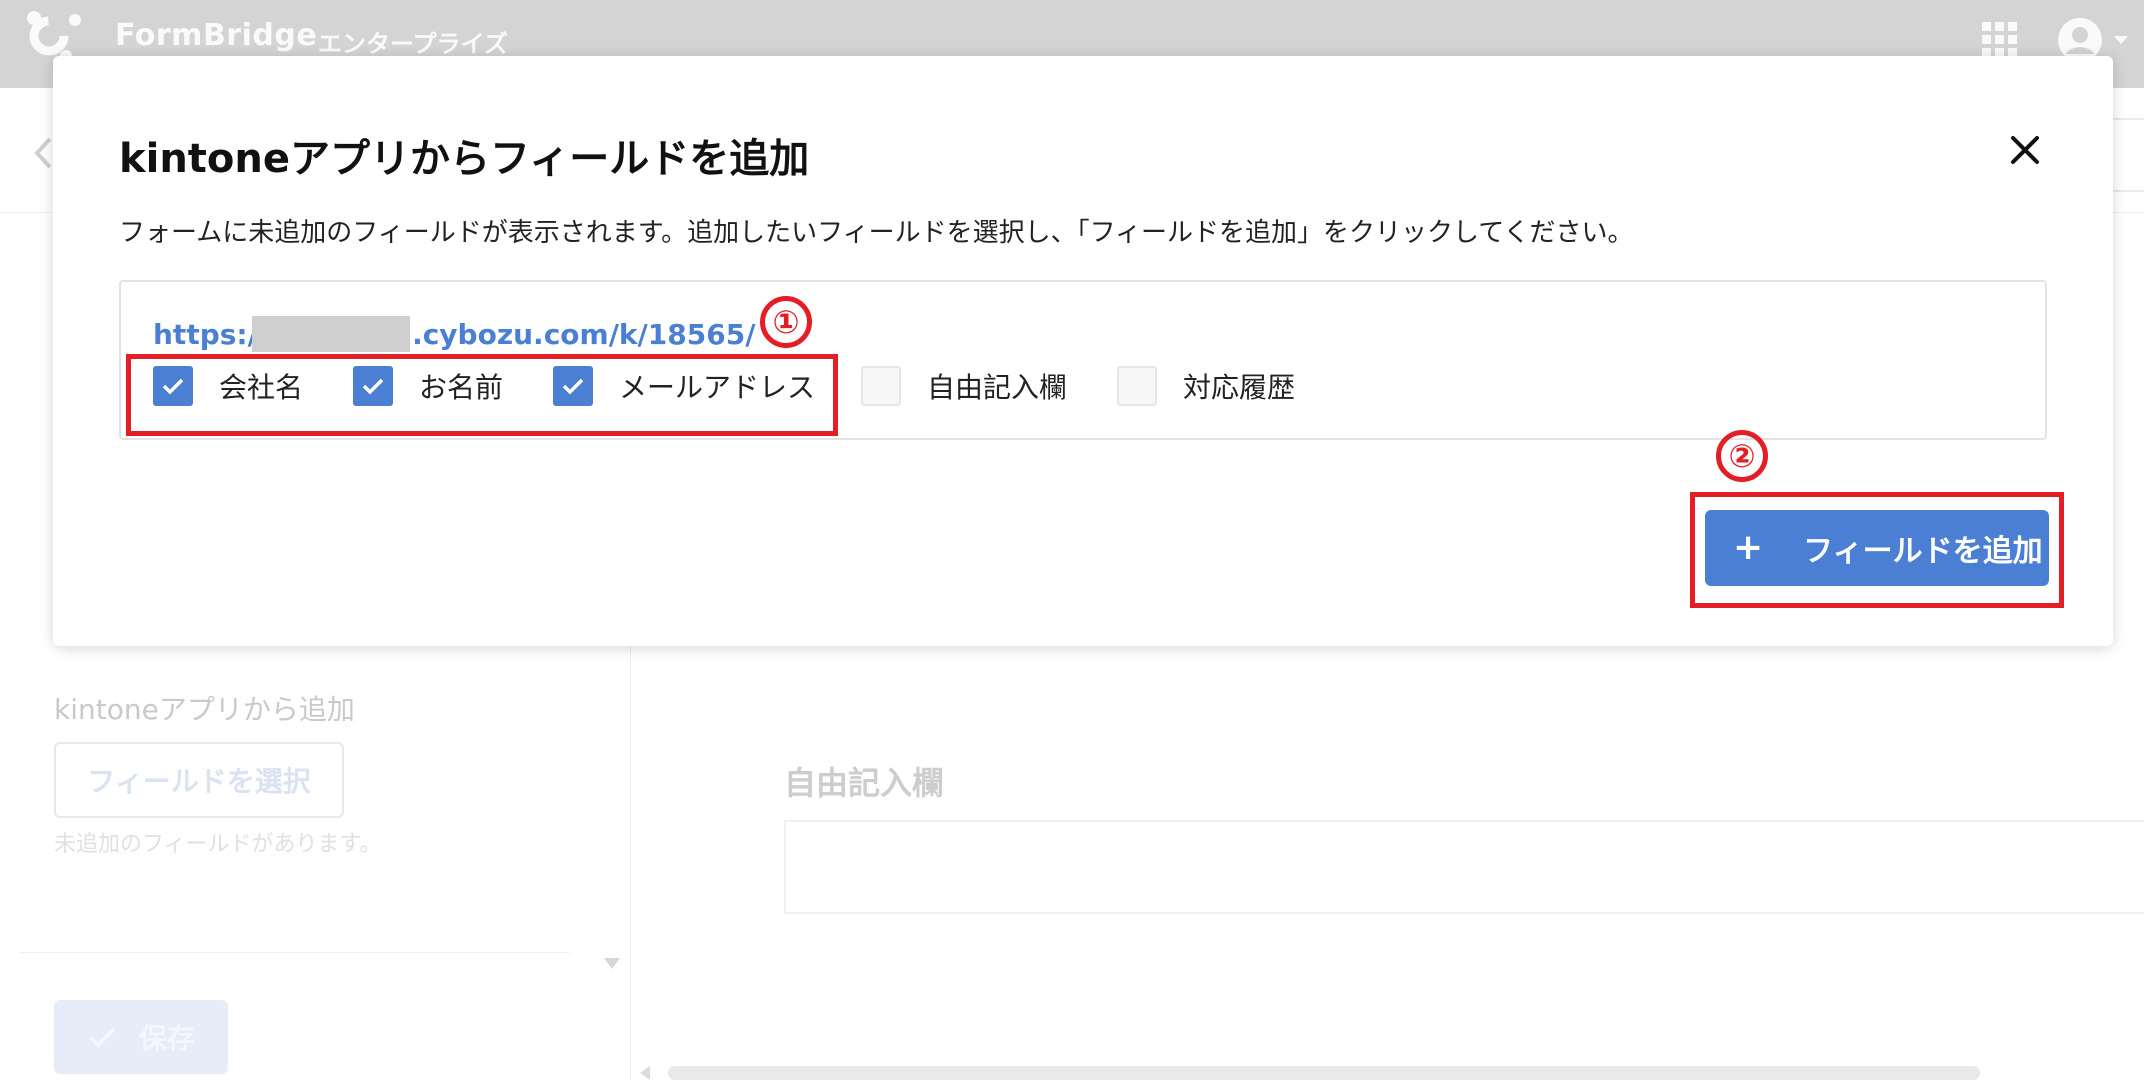 The height and width of the screenshot is (1080, 2144). Describe the element at coordinates (1464, 867) in the screenshot. I see `field-input-area` at that location.